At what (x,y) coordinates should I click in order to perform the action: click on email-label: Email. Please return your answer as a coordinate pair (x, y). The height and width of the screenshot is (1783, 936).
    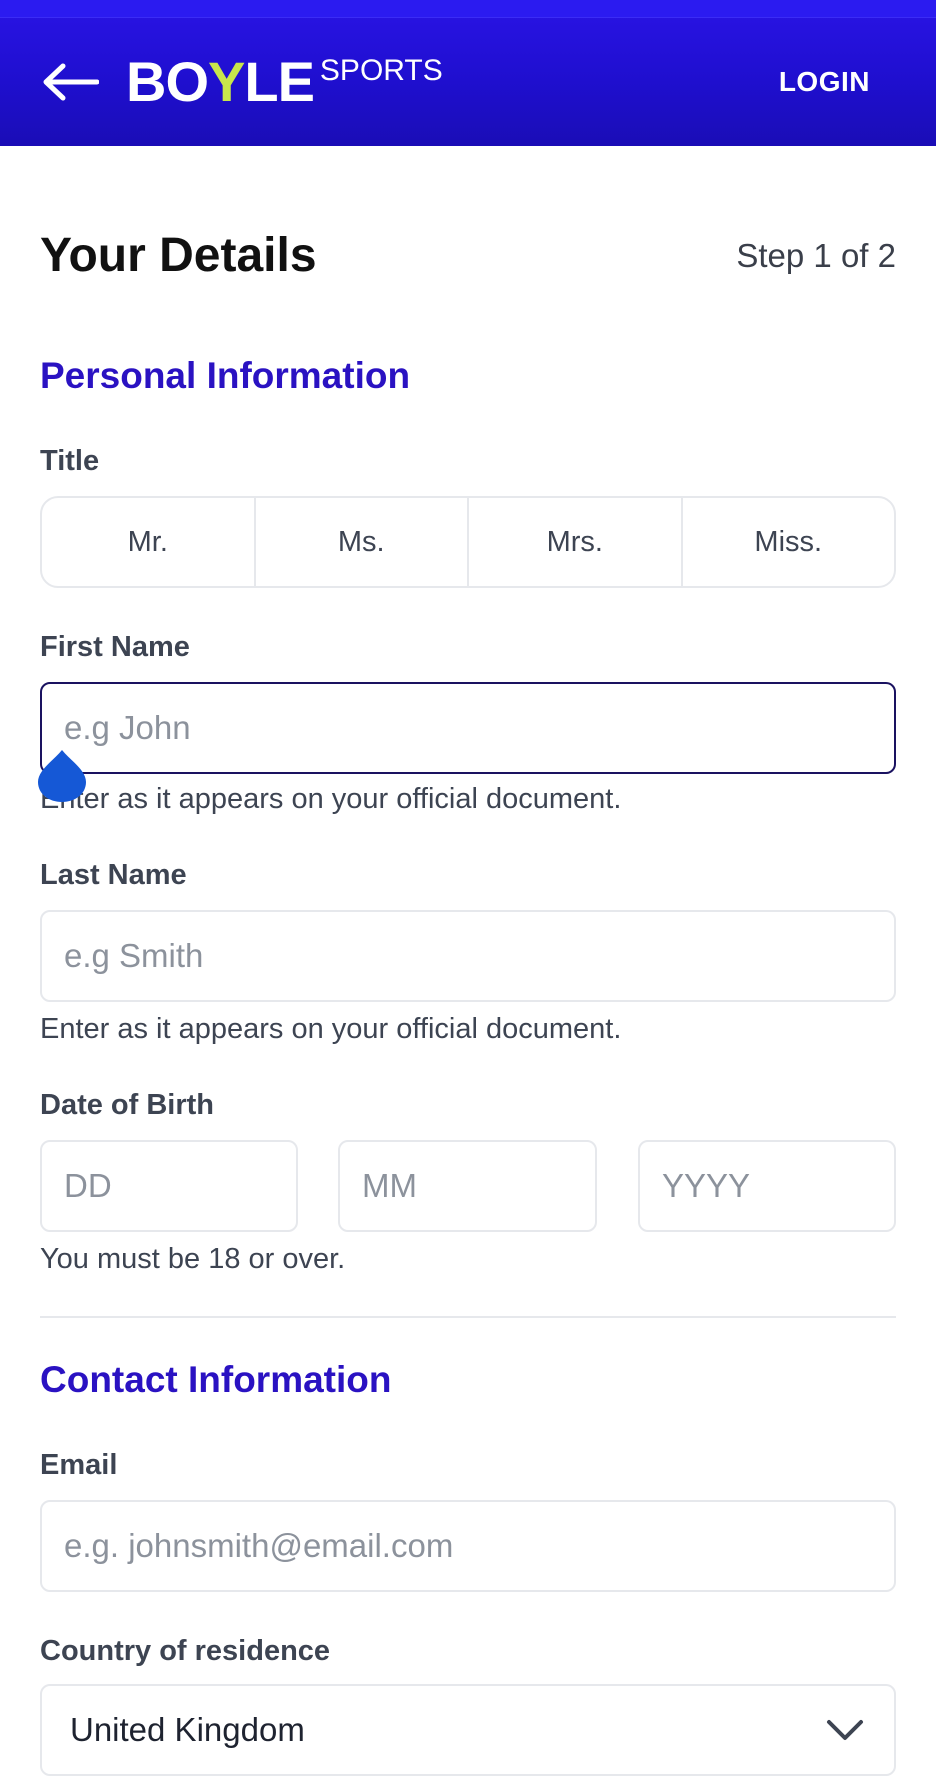
    Looking at the image, I should click on (79, 1465).